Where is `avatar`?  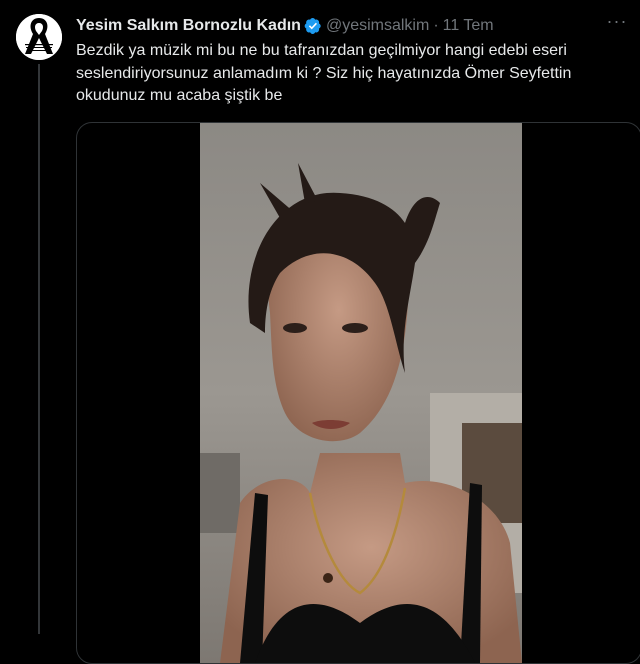
avatar is located at coordinates (39, 37).